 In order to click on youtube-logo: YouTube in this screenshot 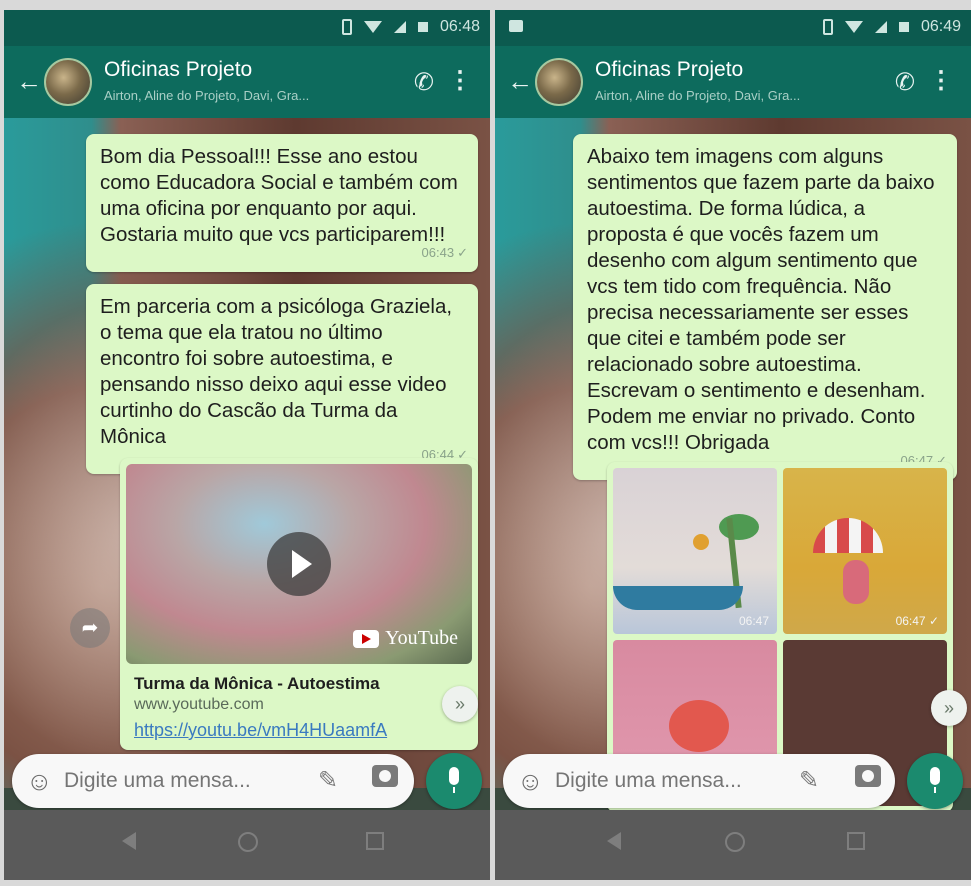, I will do `click(405, 638)`.